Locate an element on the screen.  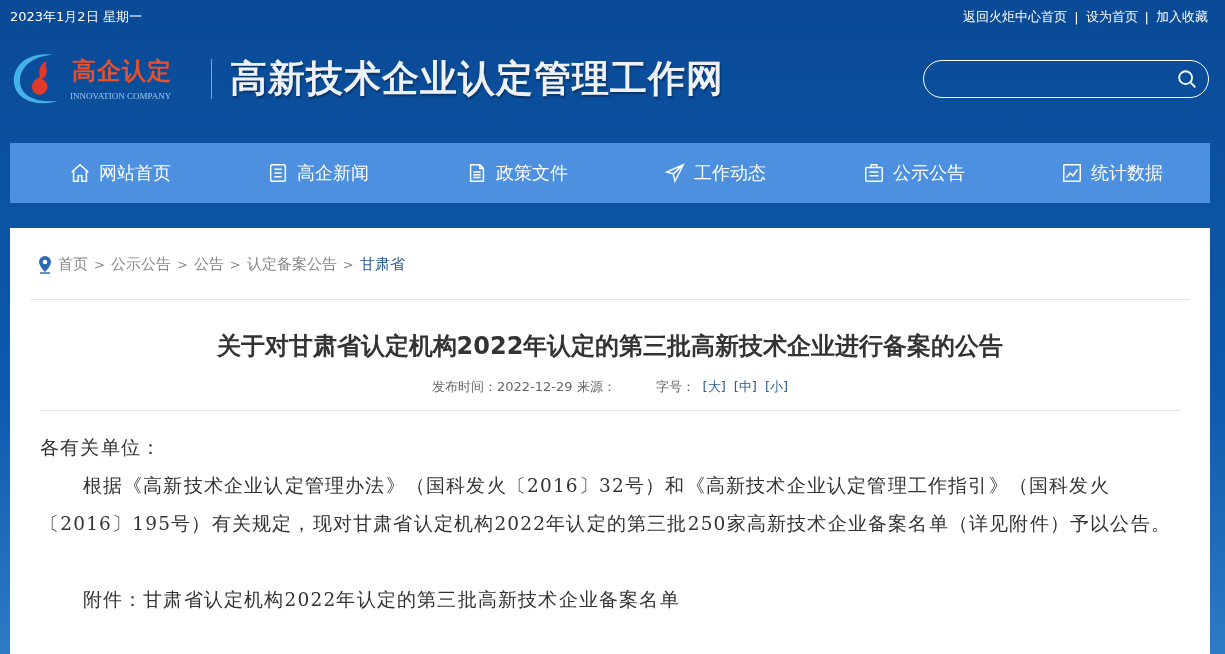
nav-item: 高企新闻 is located at coordinates (318, 173).